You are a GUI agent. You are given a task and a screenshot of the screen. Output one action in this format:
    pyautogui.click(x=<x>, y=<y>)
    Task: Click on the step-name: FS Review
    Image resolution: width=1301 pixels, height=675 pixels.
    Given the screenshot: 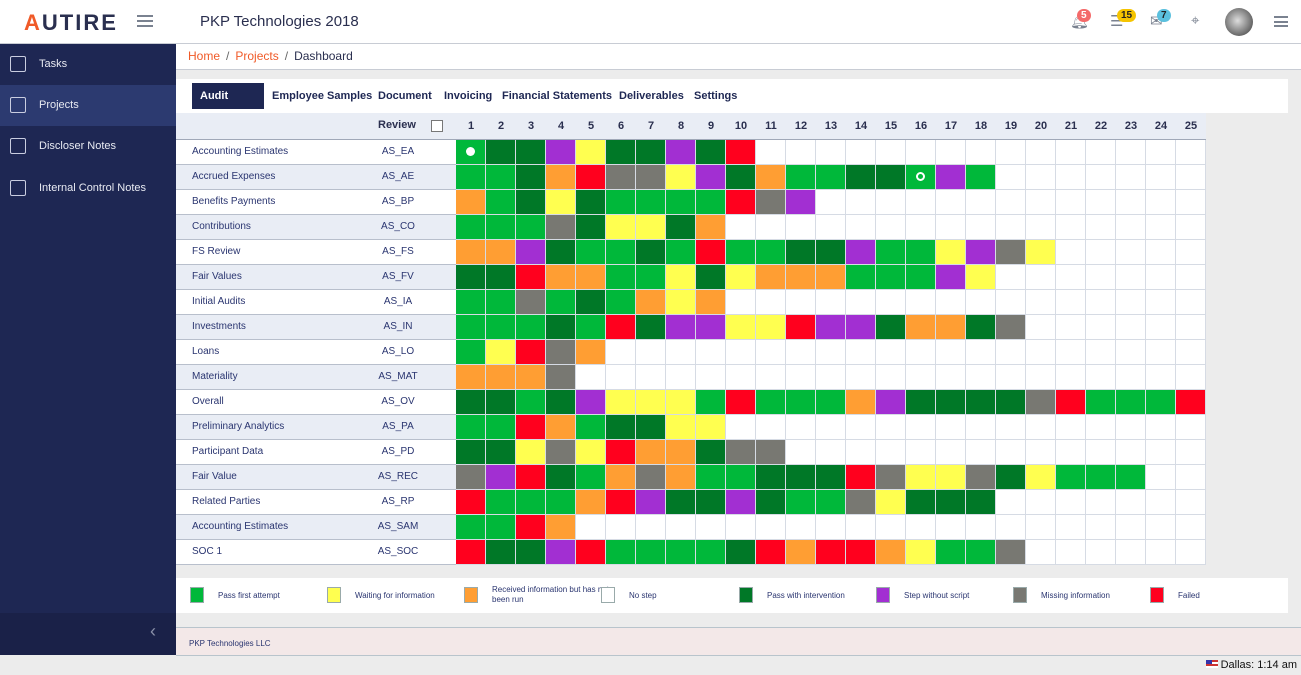 What is the action you would take?
    pyautogui.click(x=273, y=252)
    